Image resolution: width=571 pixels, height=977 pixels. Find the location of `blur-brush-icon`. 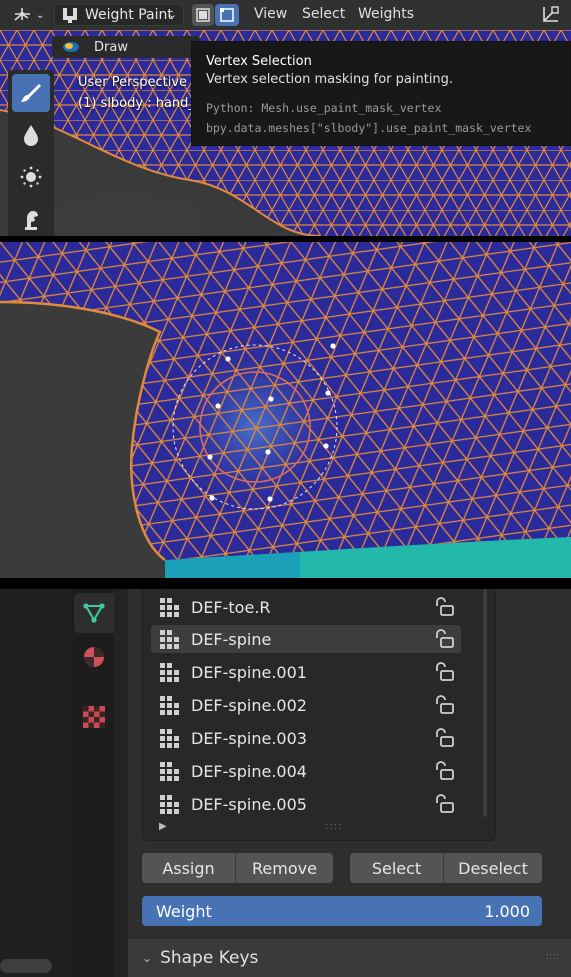

blur-brush-icon is located at coordinates (31, 135).